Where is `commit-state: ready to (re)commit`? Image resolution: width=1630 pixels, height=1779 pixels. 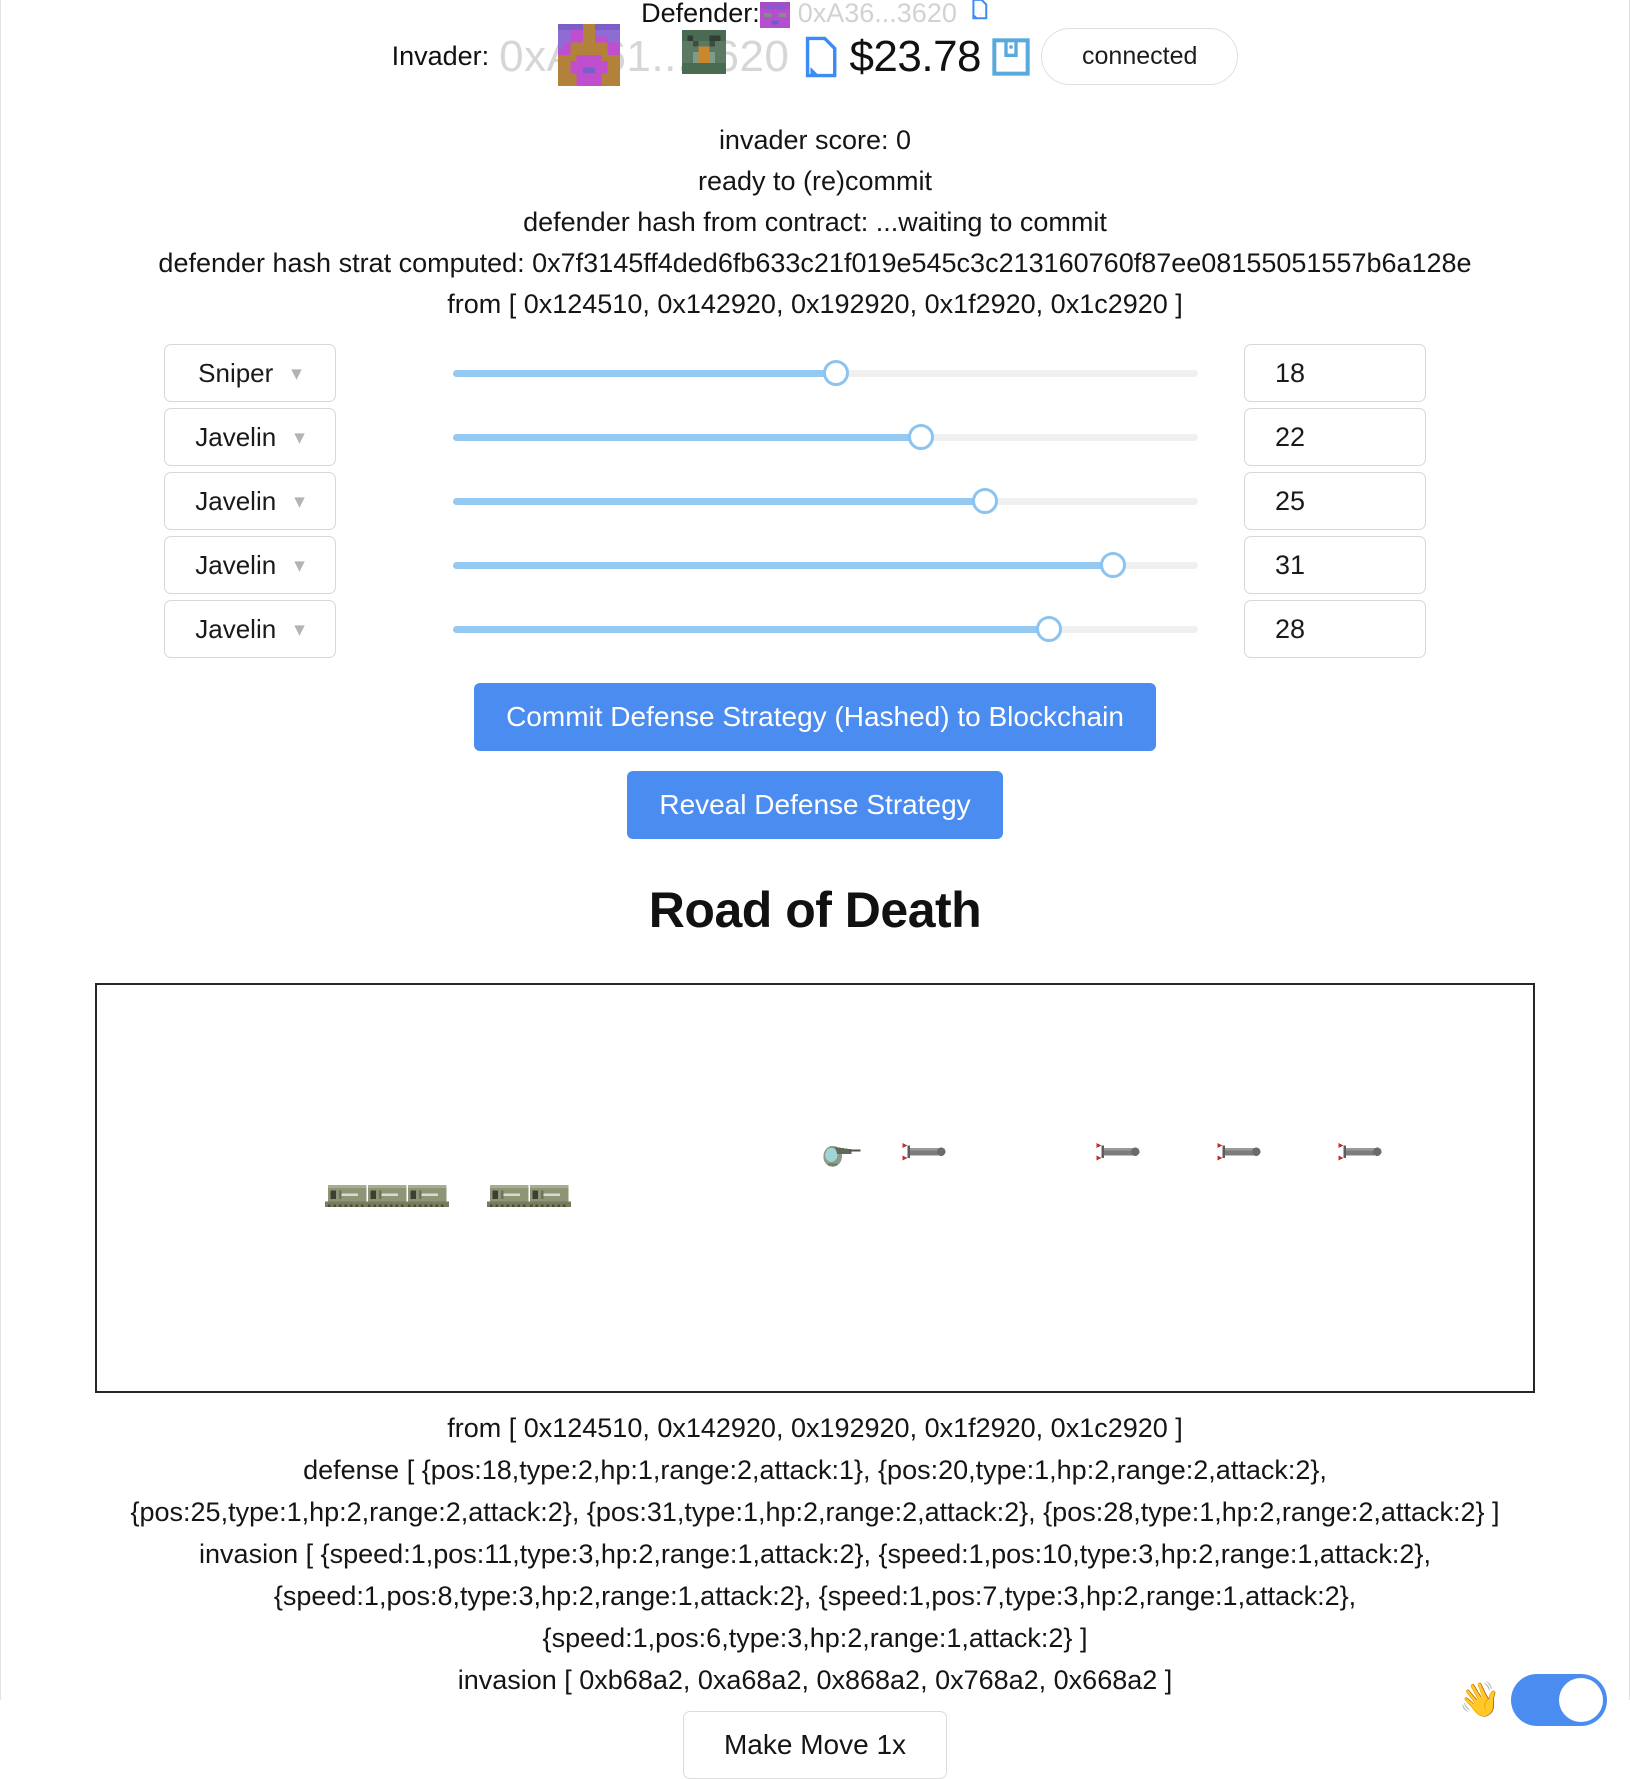
commit-state: ready to (re)commit is located at coordinates (815, 181).